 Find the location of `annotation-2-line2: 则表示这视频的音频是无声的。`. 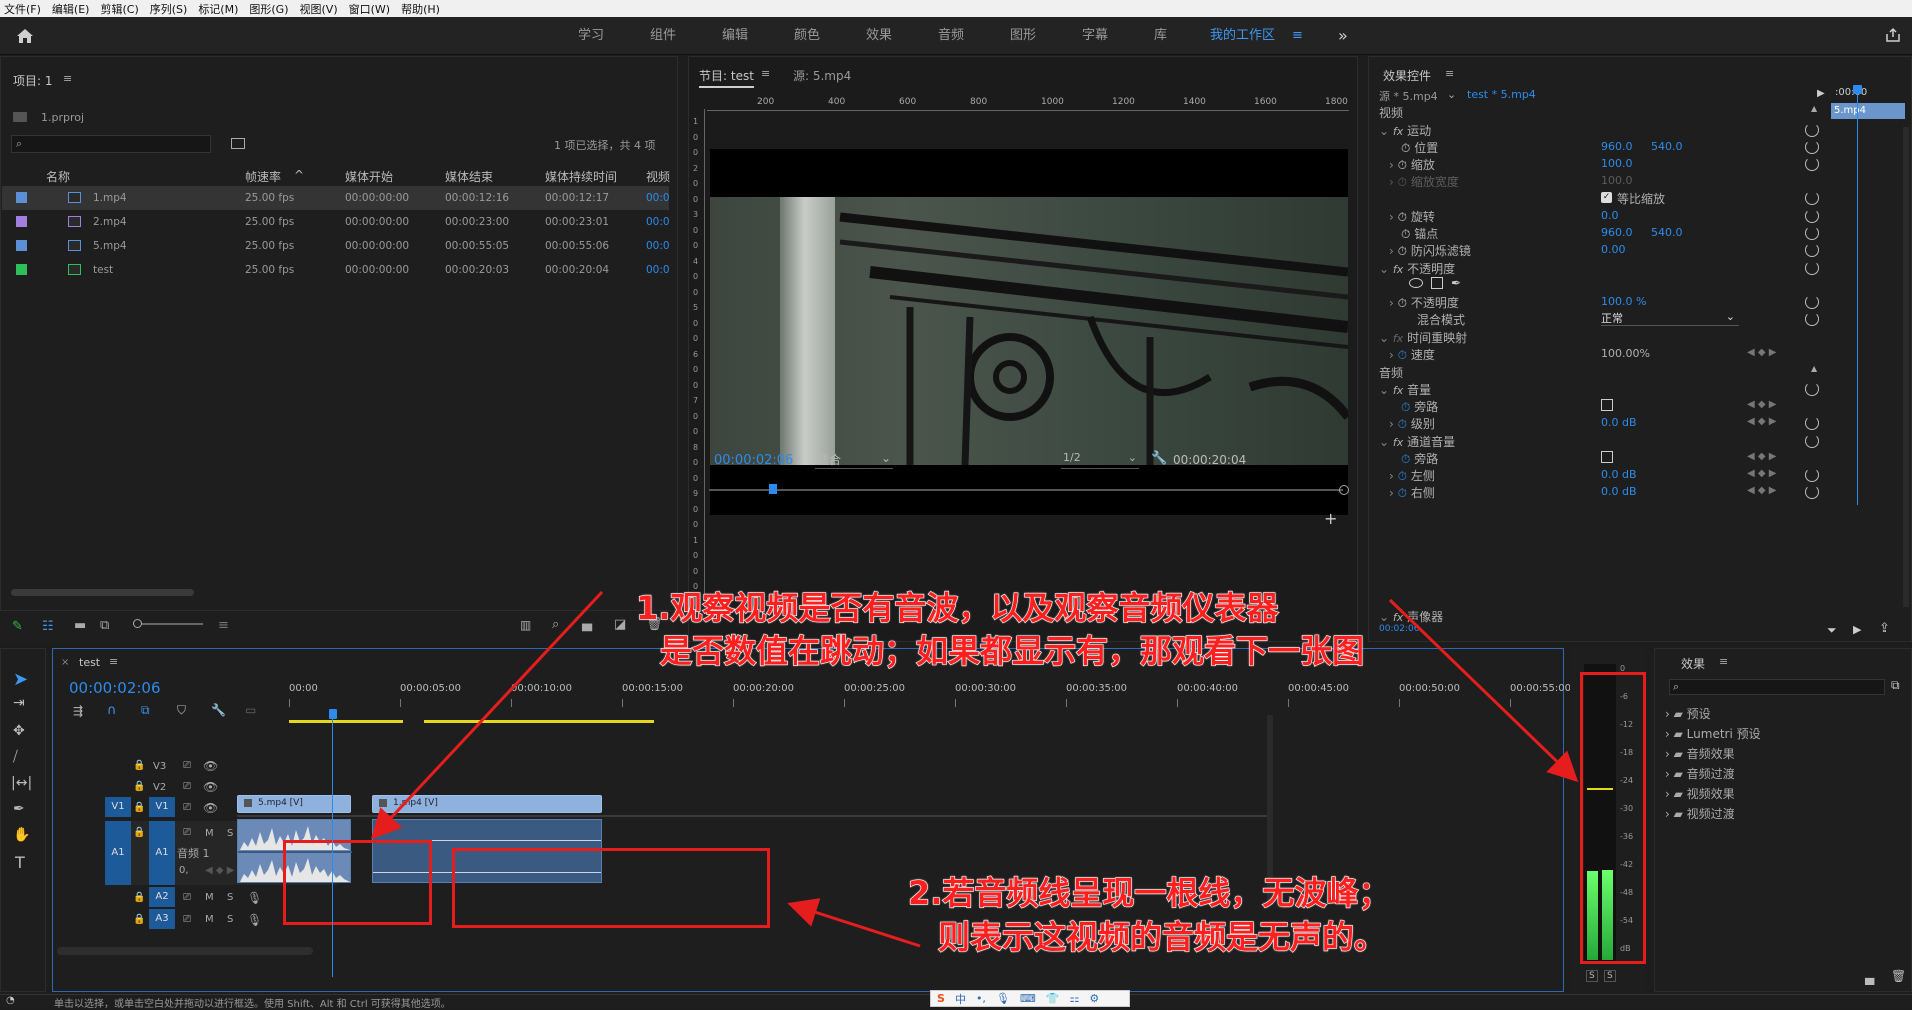

annotation-2-line2: 则表示这视频的音频是无声的。 is located at coordinates (1162, 936).